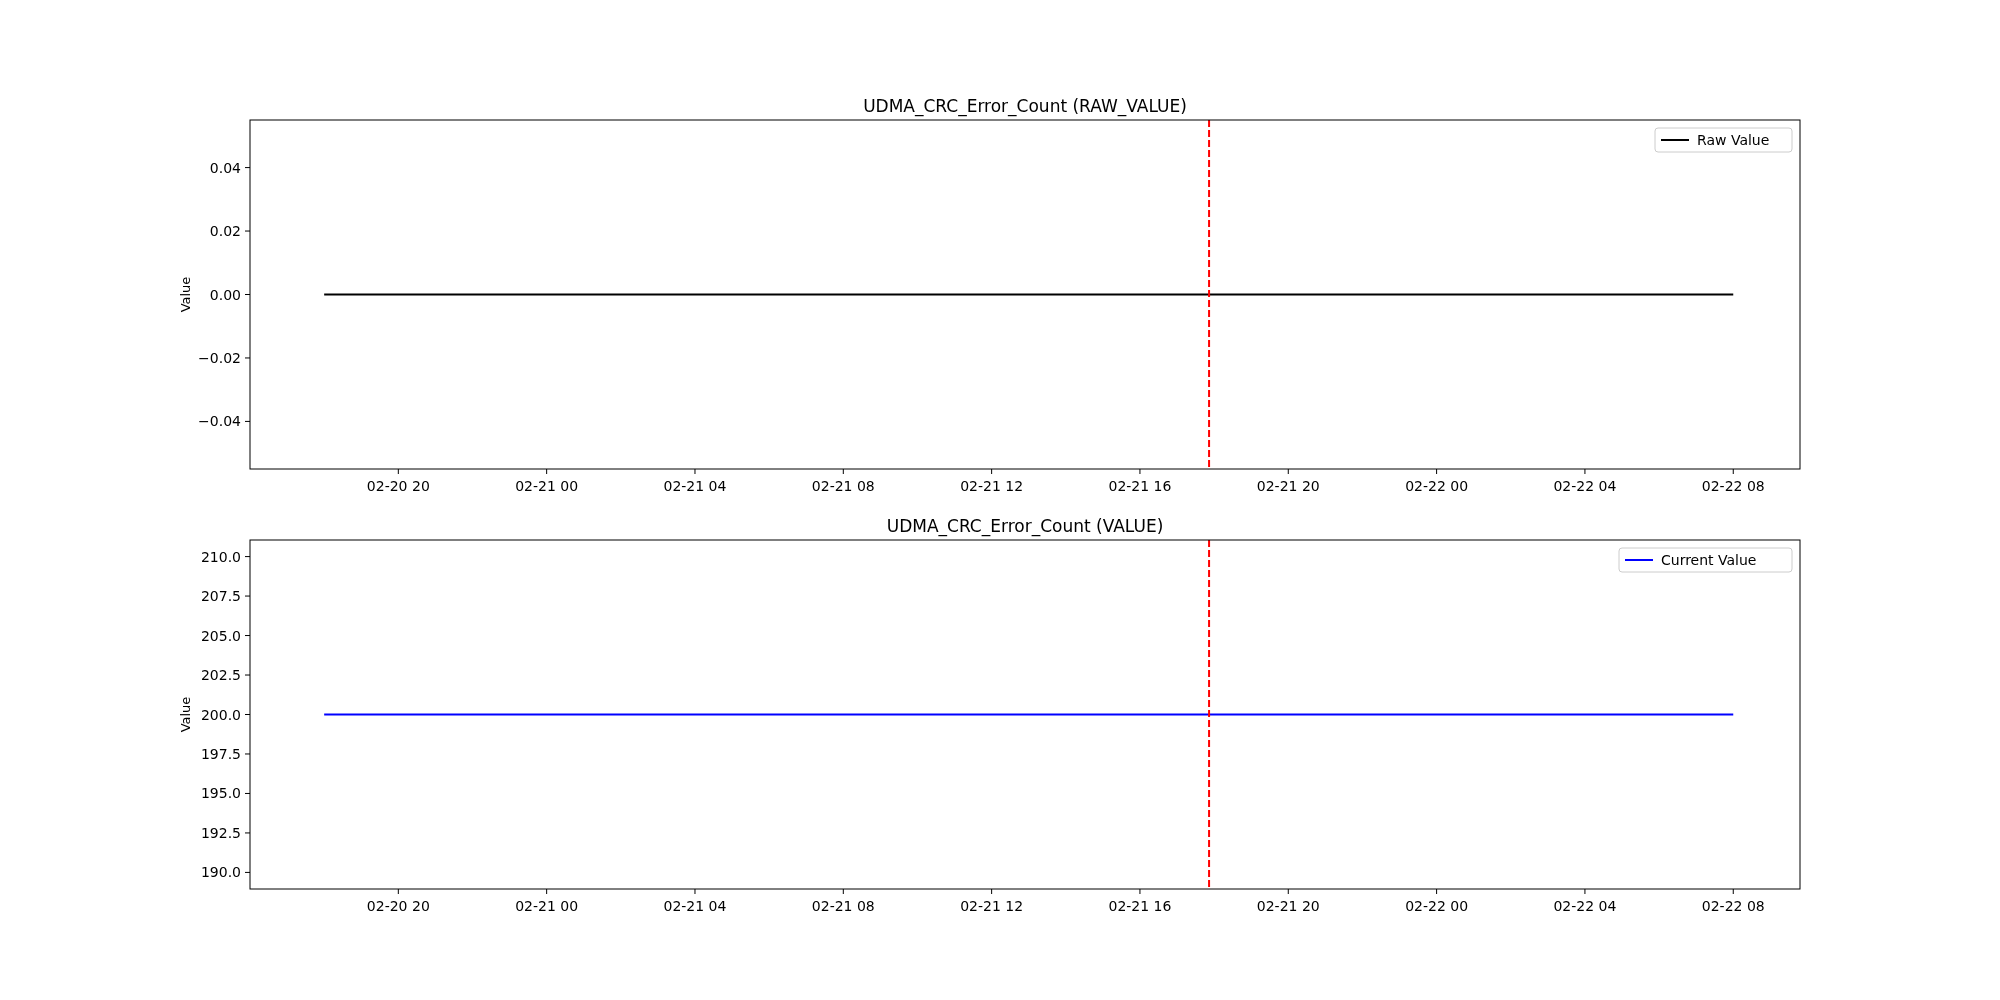 This screenshot has height=1000, width=2000. I want to click on legend-label: Raw Value, so click(1733, 140).